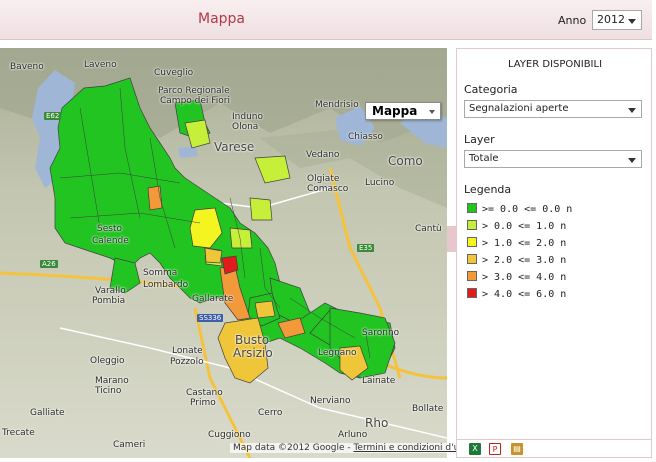 Image resolution: width=656 pixels, height=462 pixels. What do you see at coordinates (109, 229) in the screenshot?
I see `map-place-label: Sesto` at bounding box center [109, 229].